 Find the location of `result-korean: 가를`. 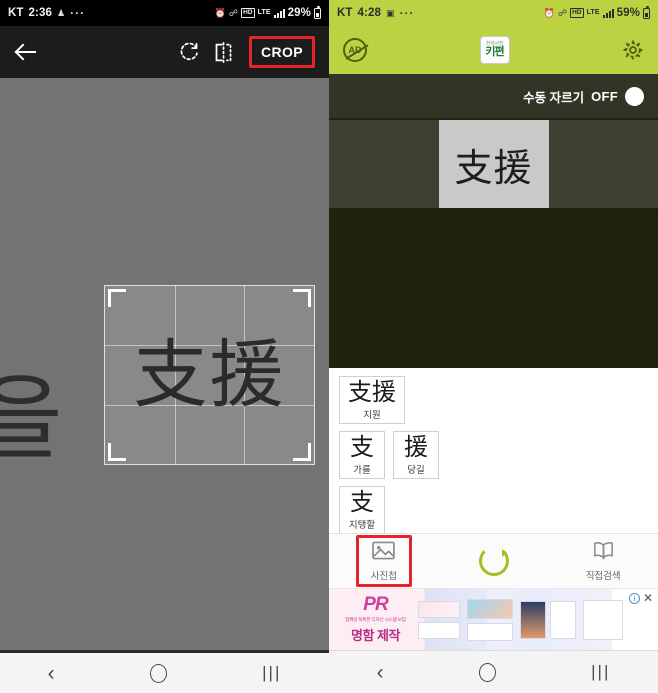

result-korean: 가를 is located at coordinates (362, 470).